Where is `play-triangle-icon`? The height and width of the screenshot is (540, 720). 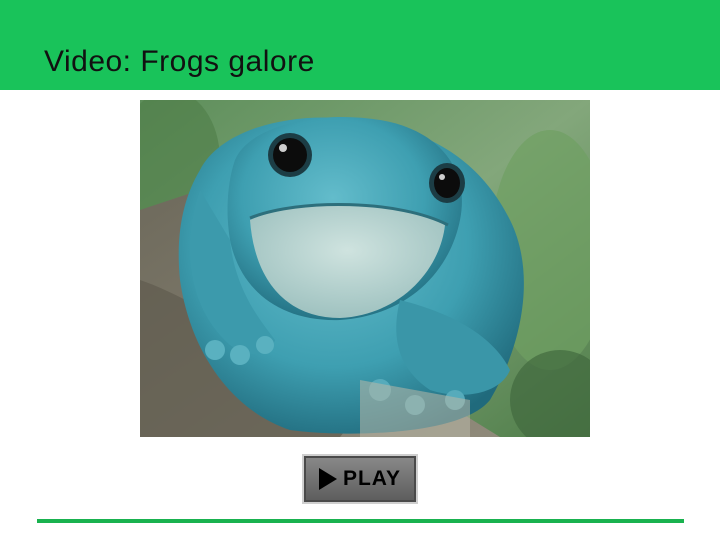
play-triangle-icon is located at coordinates (327, 479).